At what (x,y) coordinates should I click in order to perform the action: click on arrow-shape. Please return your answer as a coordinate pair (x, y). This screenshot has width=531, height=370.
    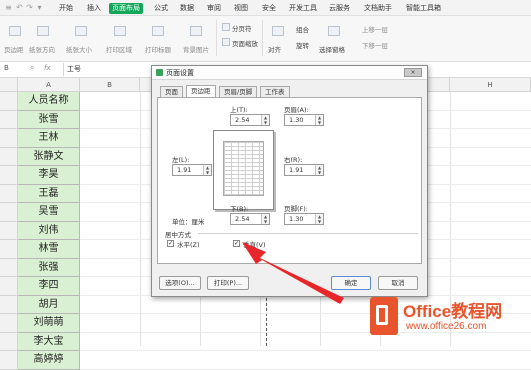
    Looking at the image, I should click on (293, 273).